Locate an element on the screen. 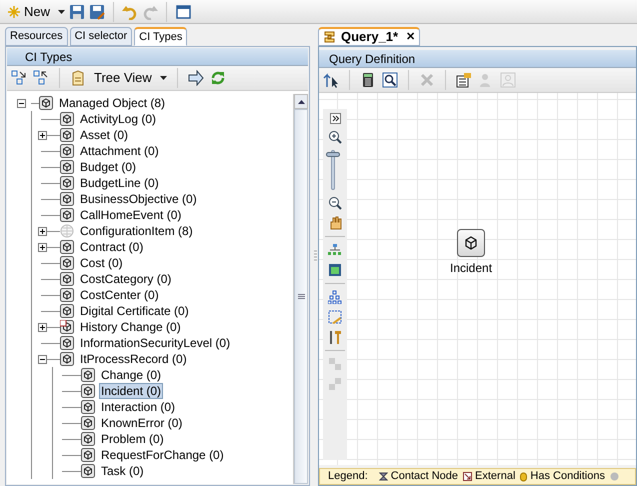  tree-item: Attachment (0) is located at coordinates (119, 151).